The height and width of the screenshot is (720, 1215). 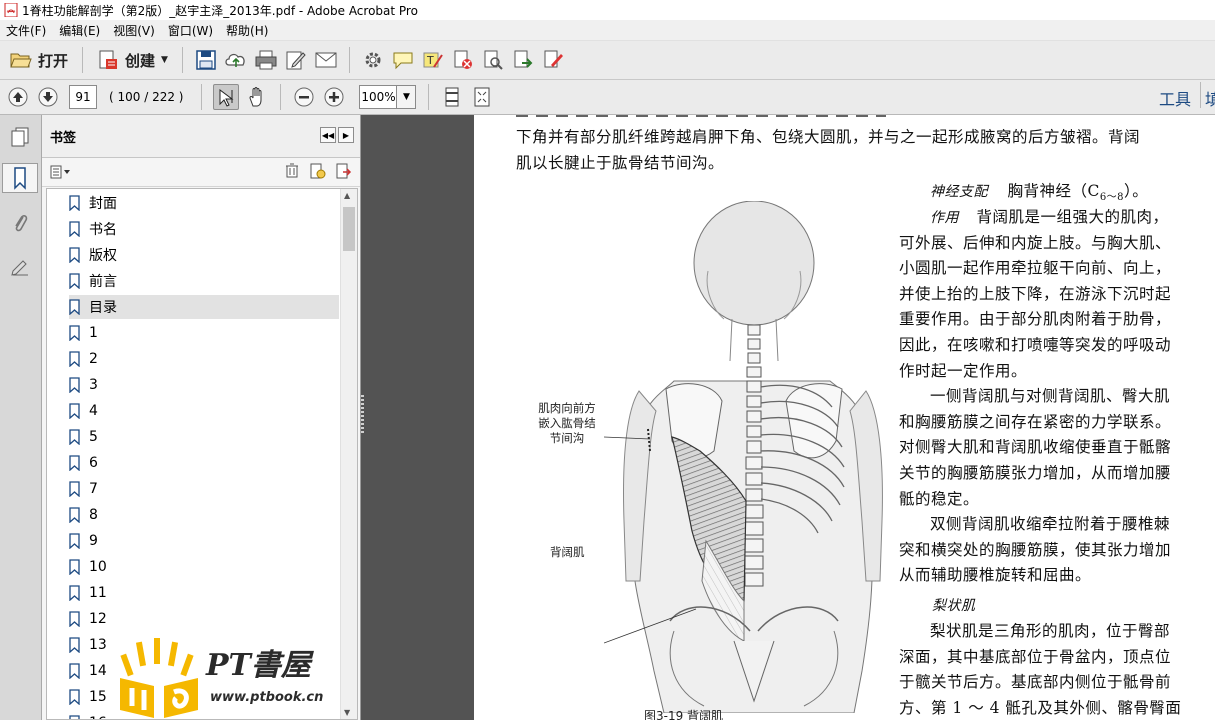 I want to click on create-pdf-icon, so click(x=108, y=59).